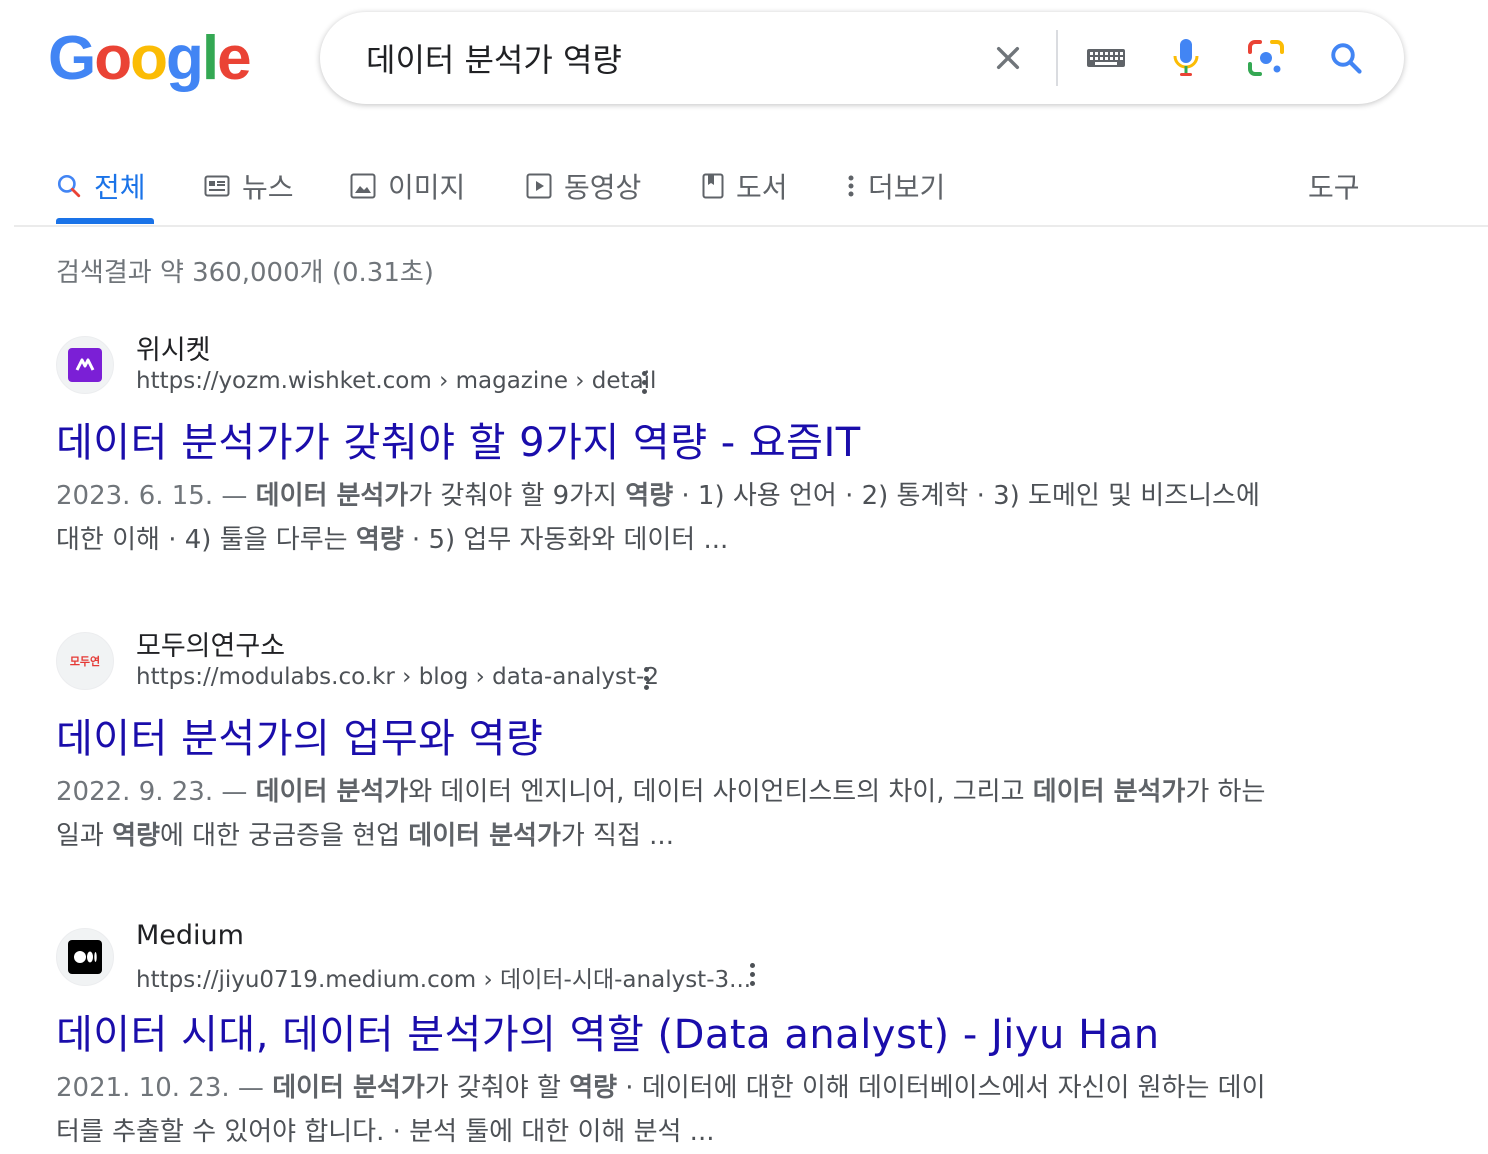  What do you see at coordinates (907, 187) in the screenshot?
I see `tab-label: 더보기` at bounding box center [907, 187].